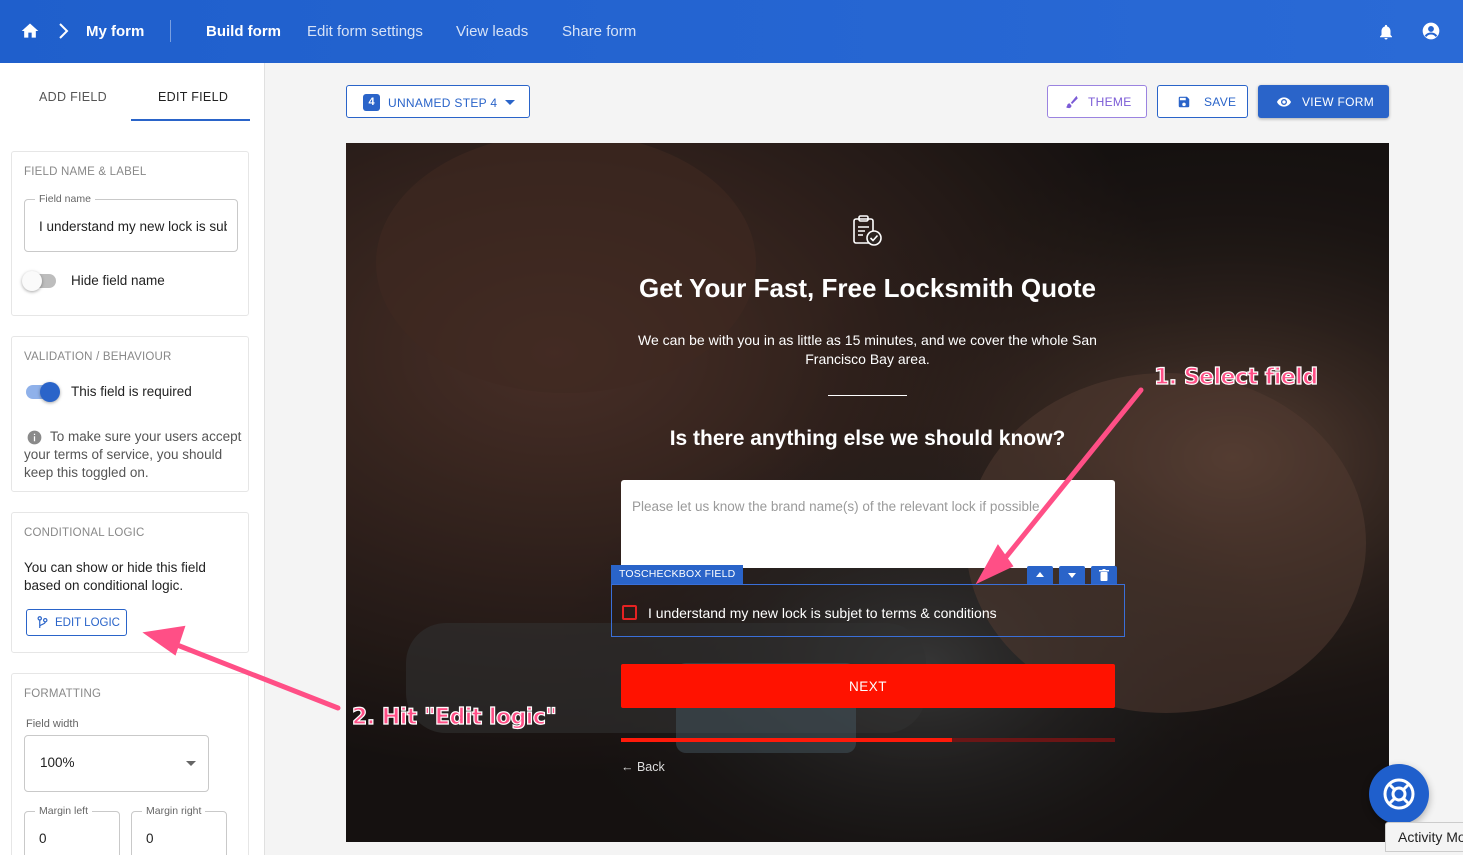  What do you see at coordinates (42, 392) in the screenshot?
I see `required-toggle` at bounding box center [42, 392].